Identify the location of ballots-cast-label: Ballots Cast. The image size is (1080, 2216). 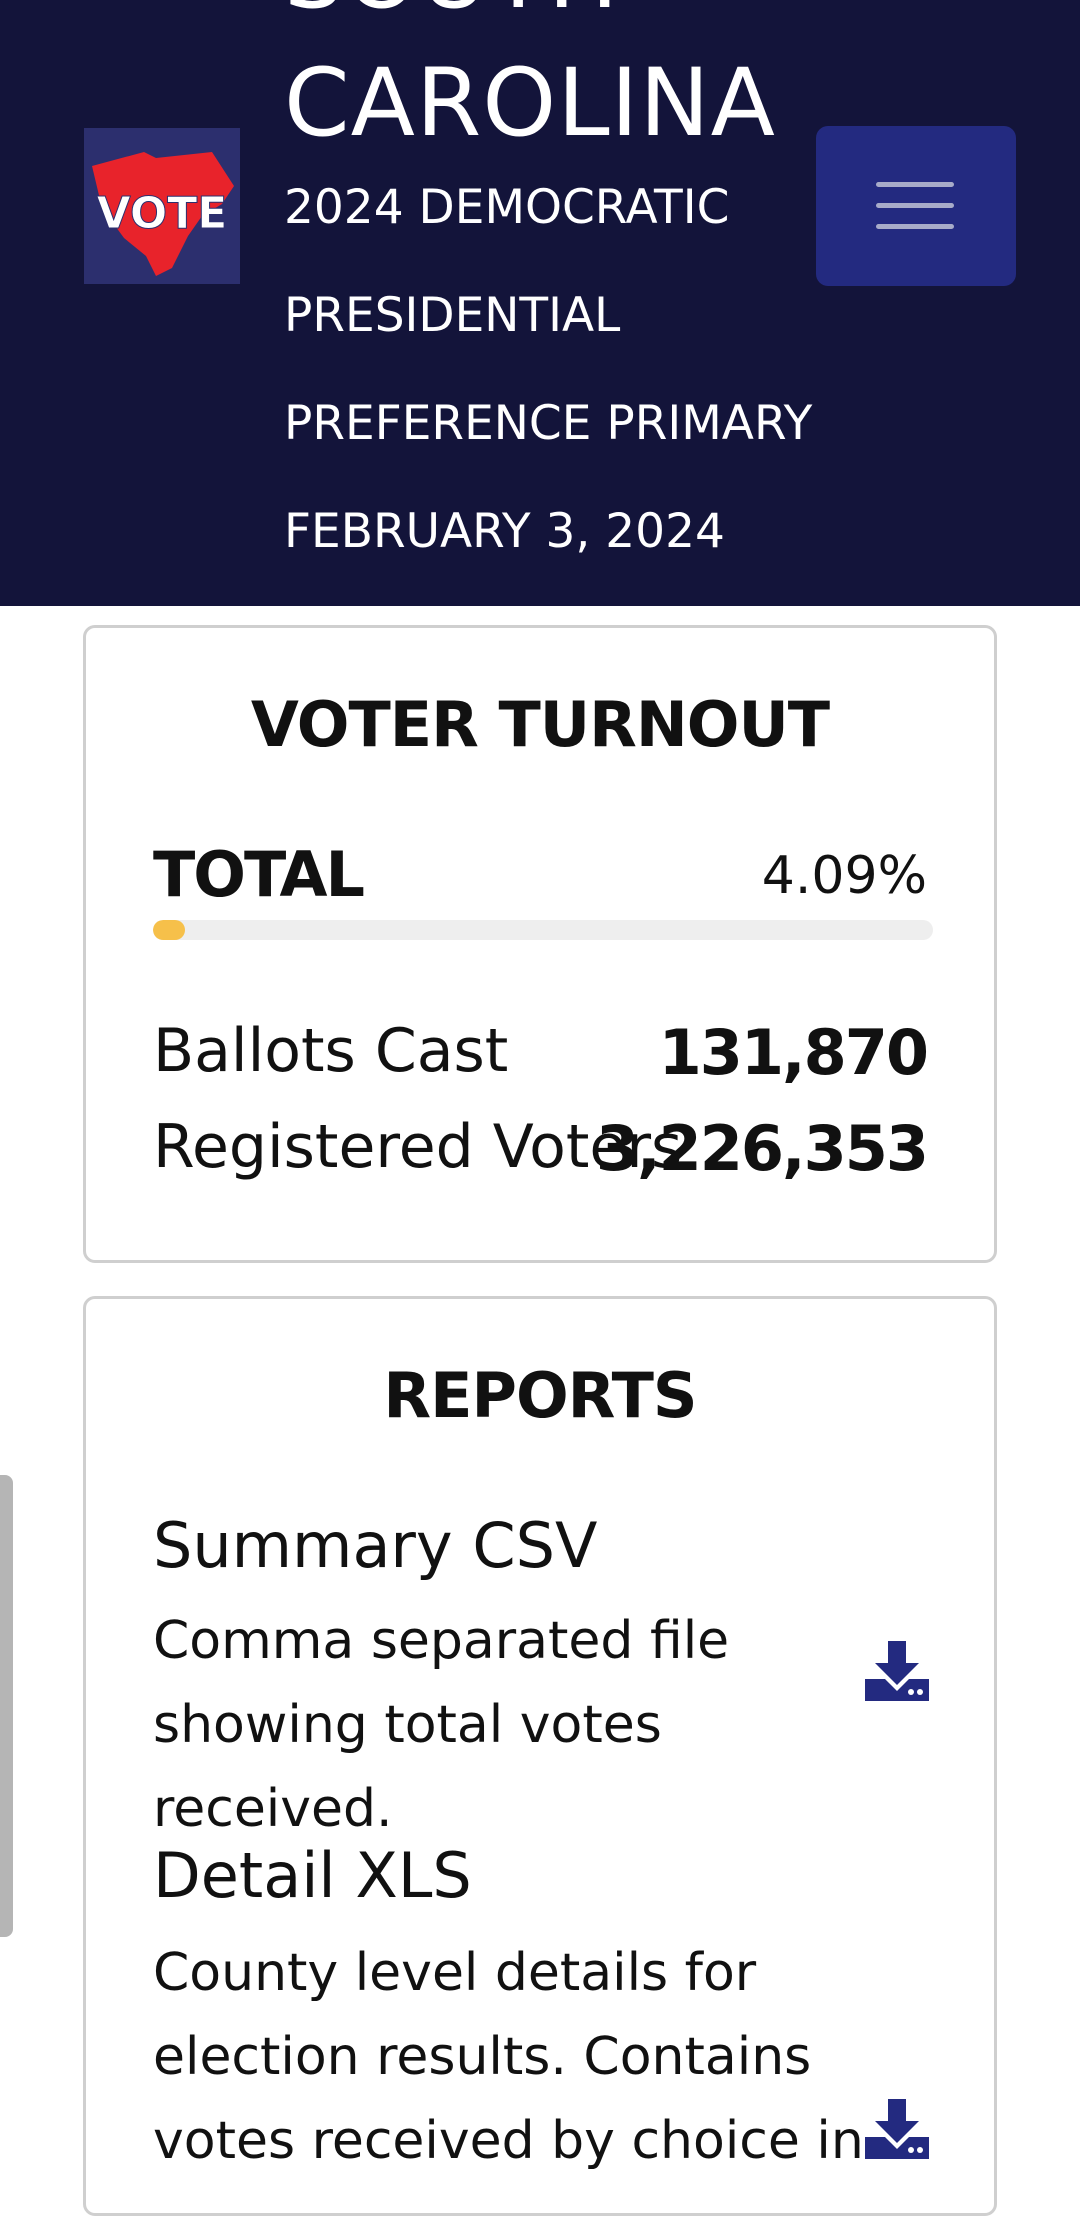
(331, 1051).